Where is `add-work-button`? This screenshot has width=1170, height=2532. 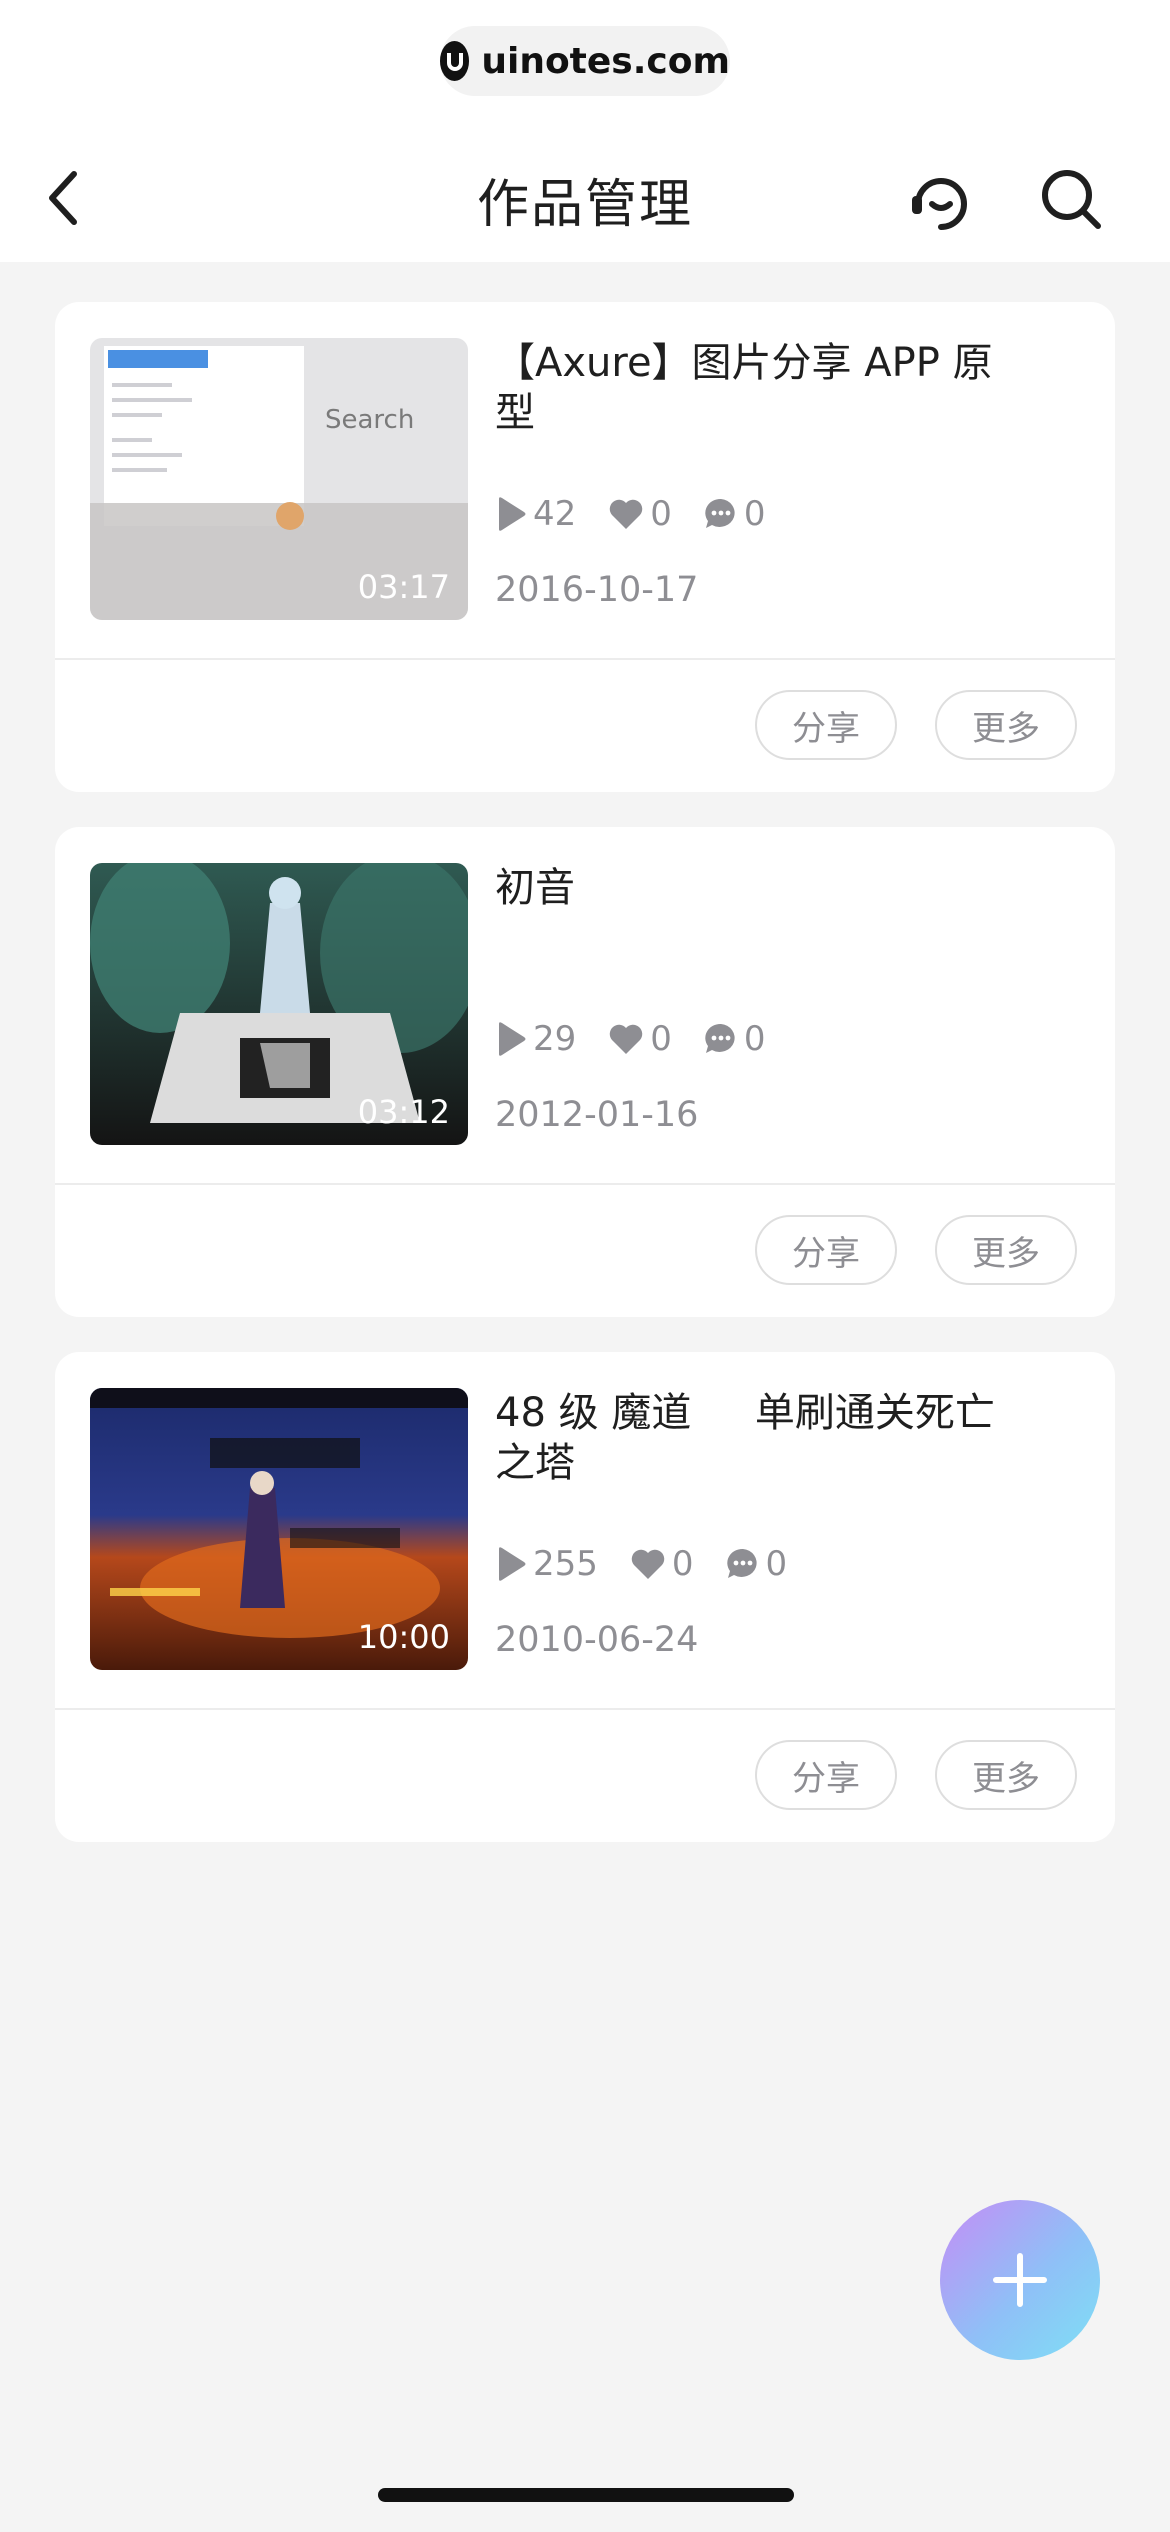 add-work-button is located at coordinates (1020, 2280).